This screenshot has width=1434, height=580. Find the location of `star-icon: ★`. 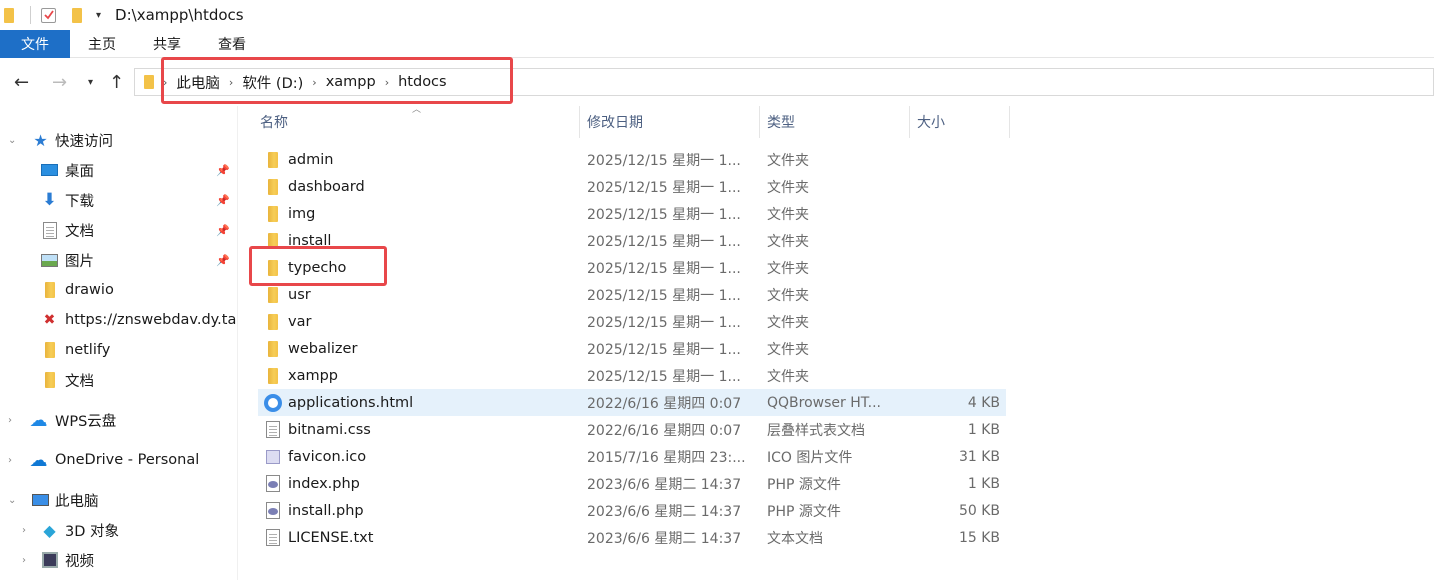

star-icon: ★ is located at coordinates (40, 140).